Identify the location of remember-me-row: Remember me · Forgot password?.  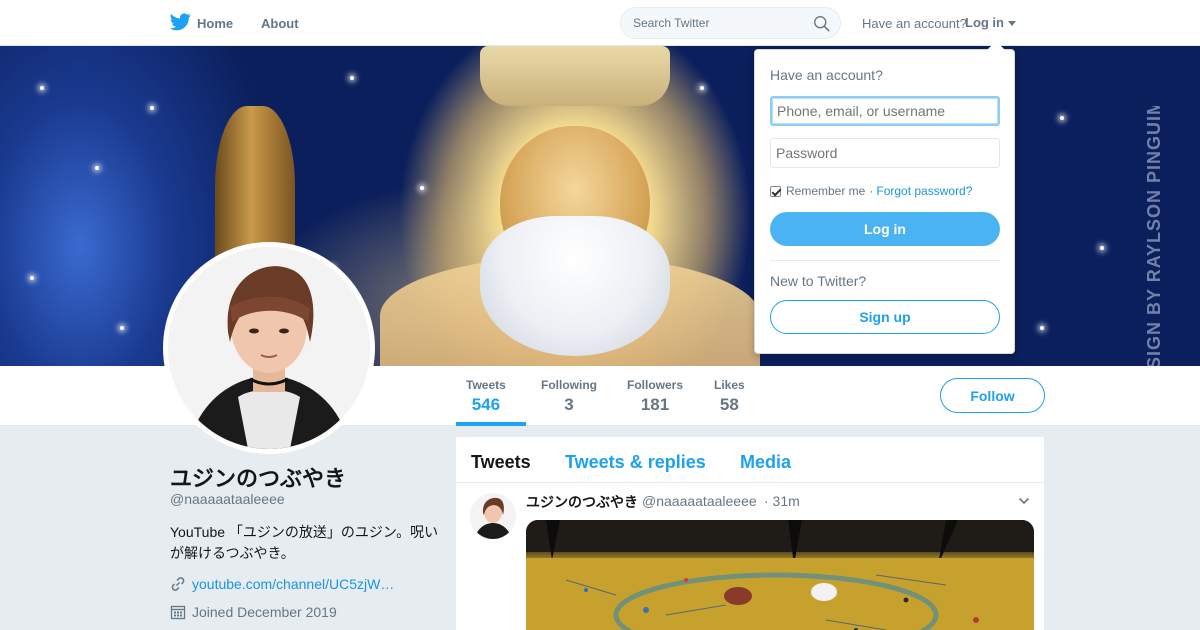
(871, 191).